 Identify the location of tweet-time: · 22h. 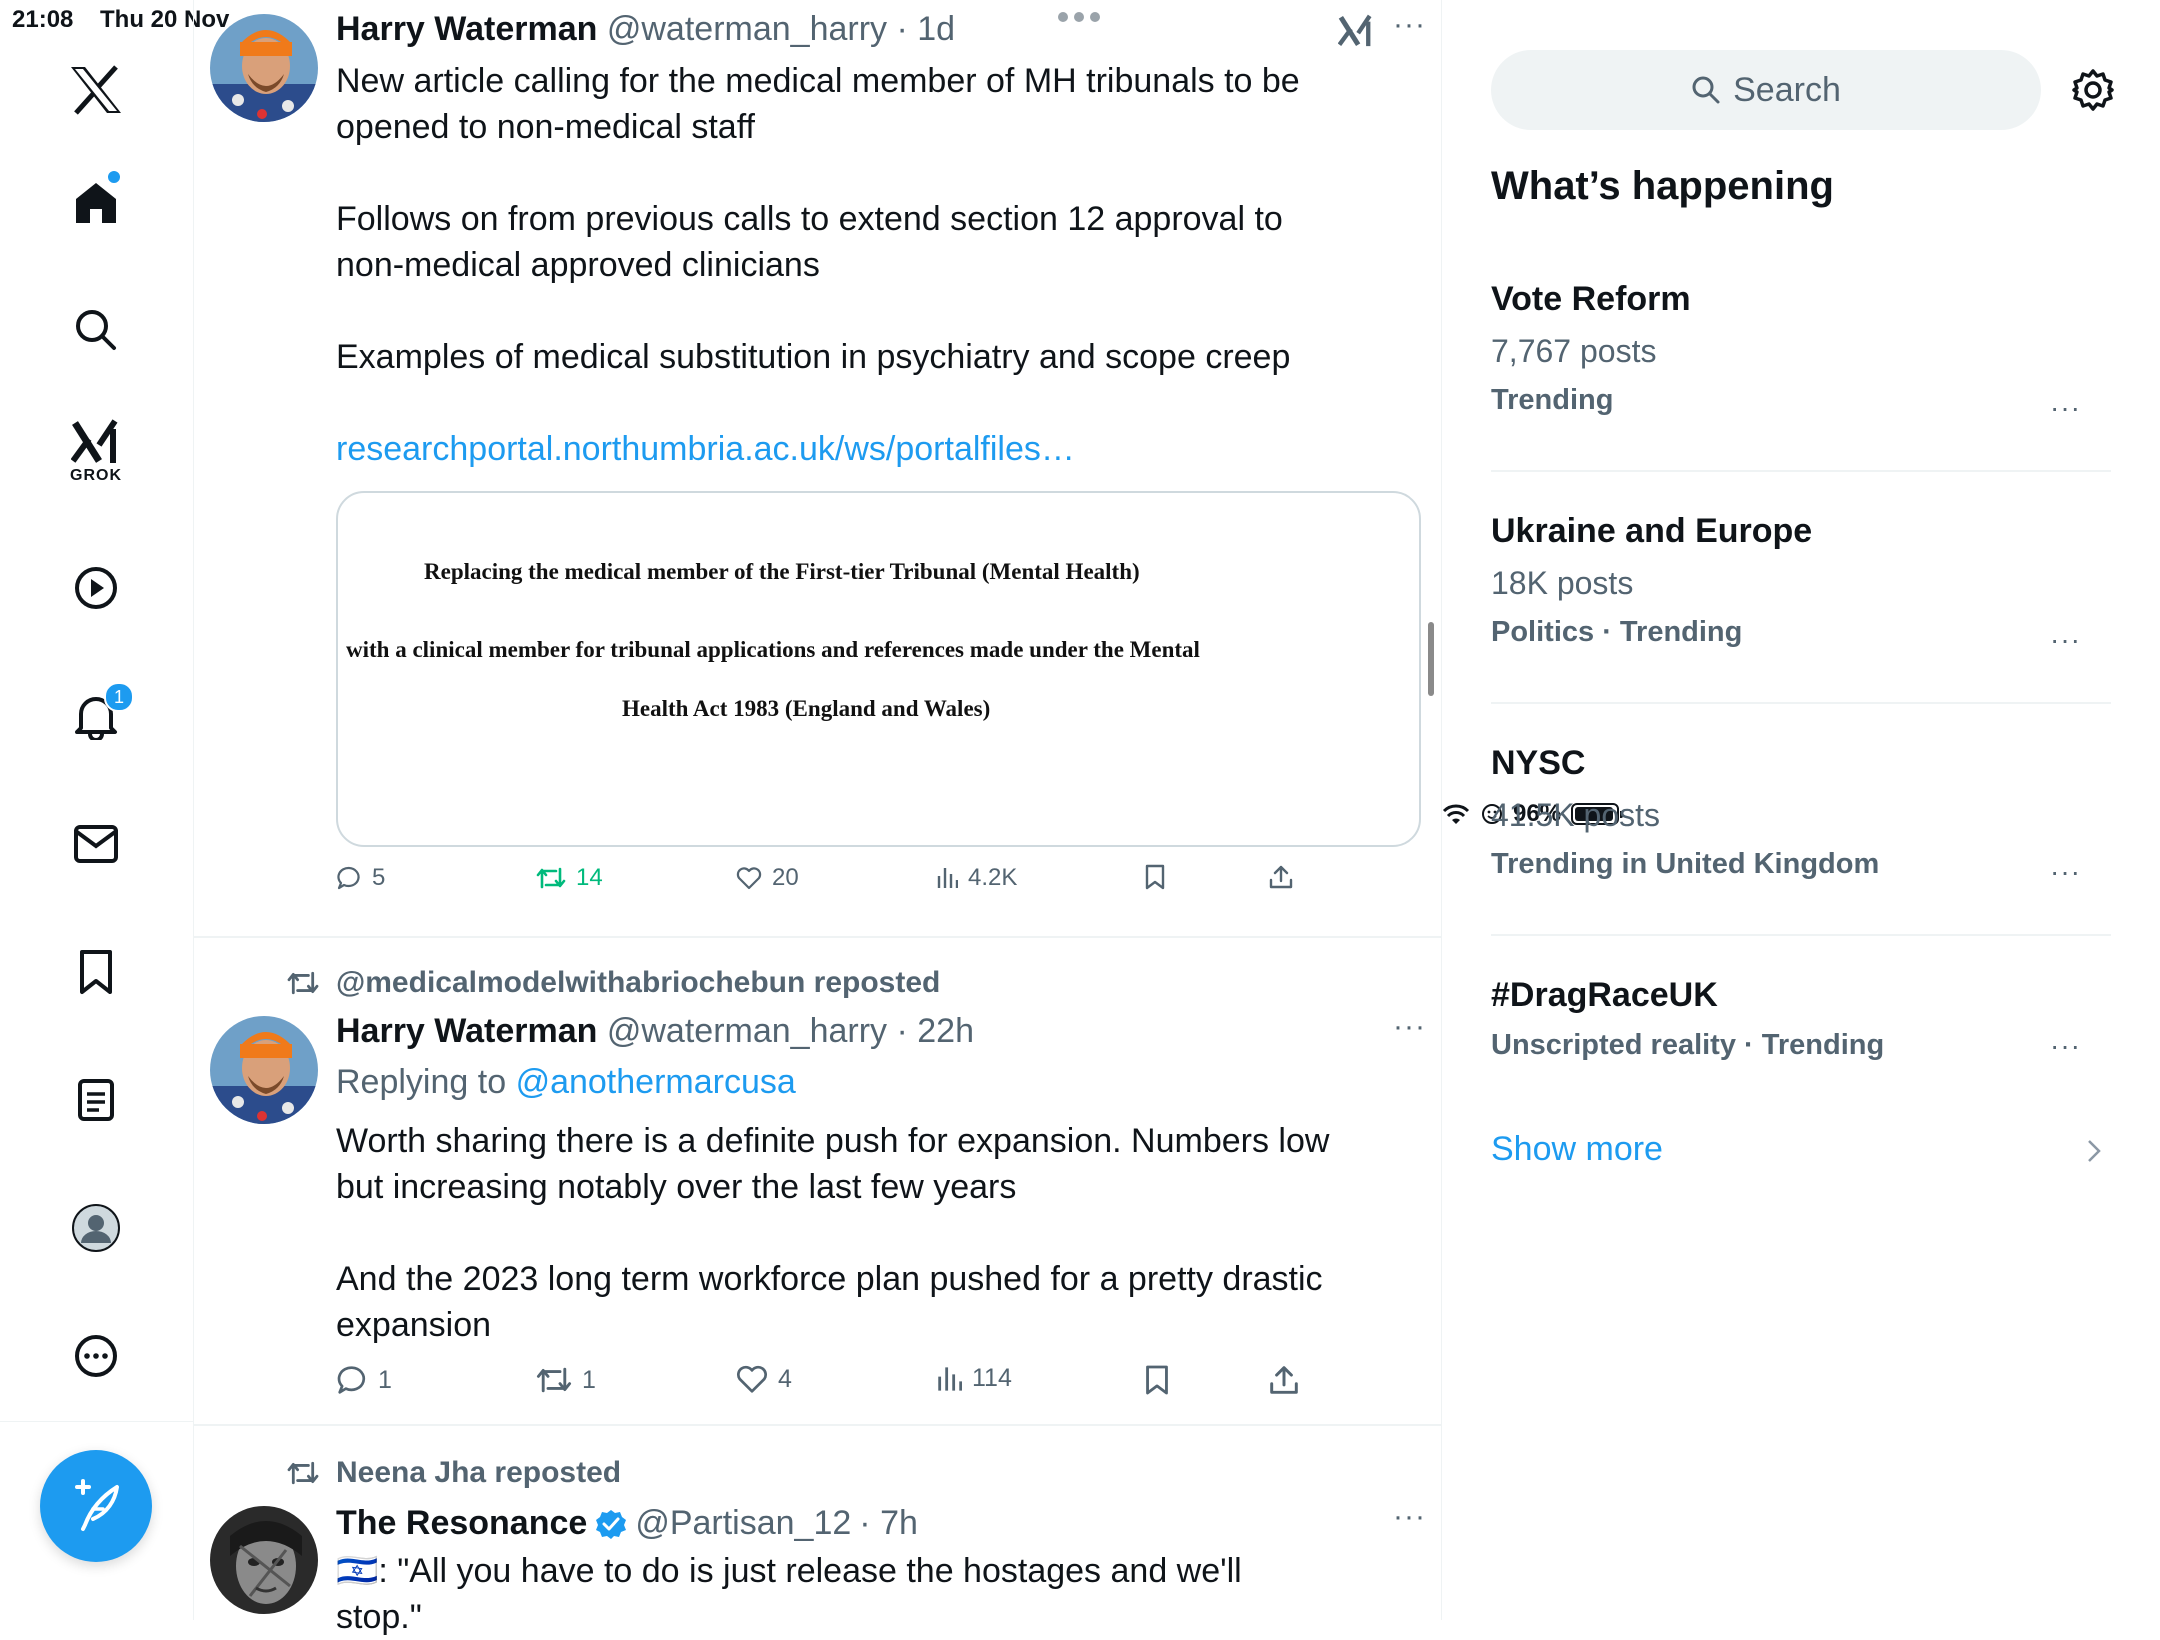
(935, 1031).